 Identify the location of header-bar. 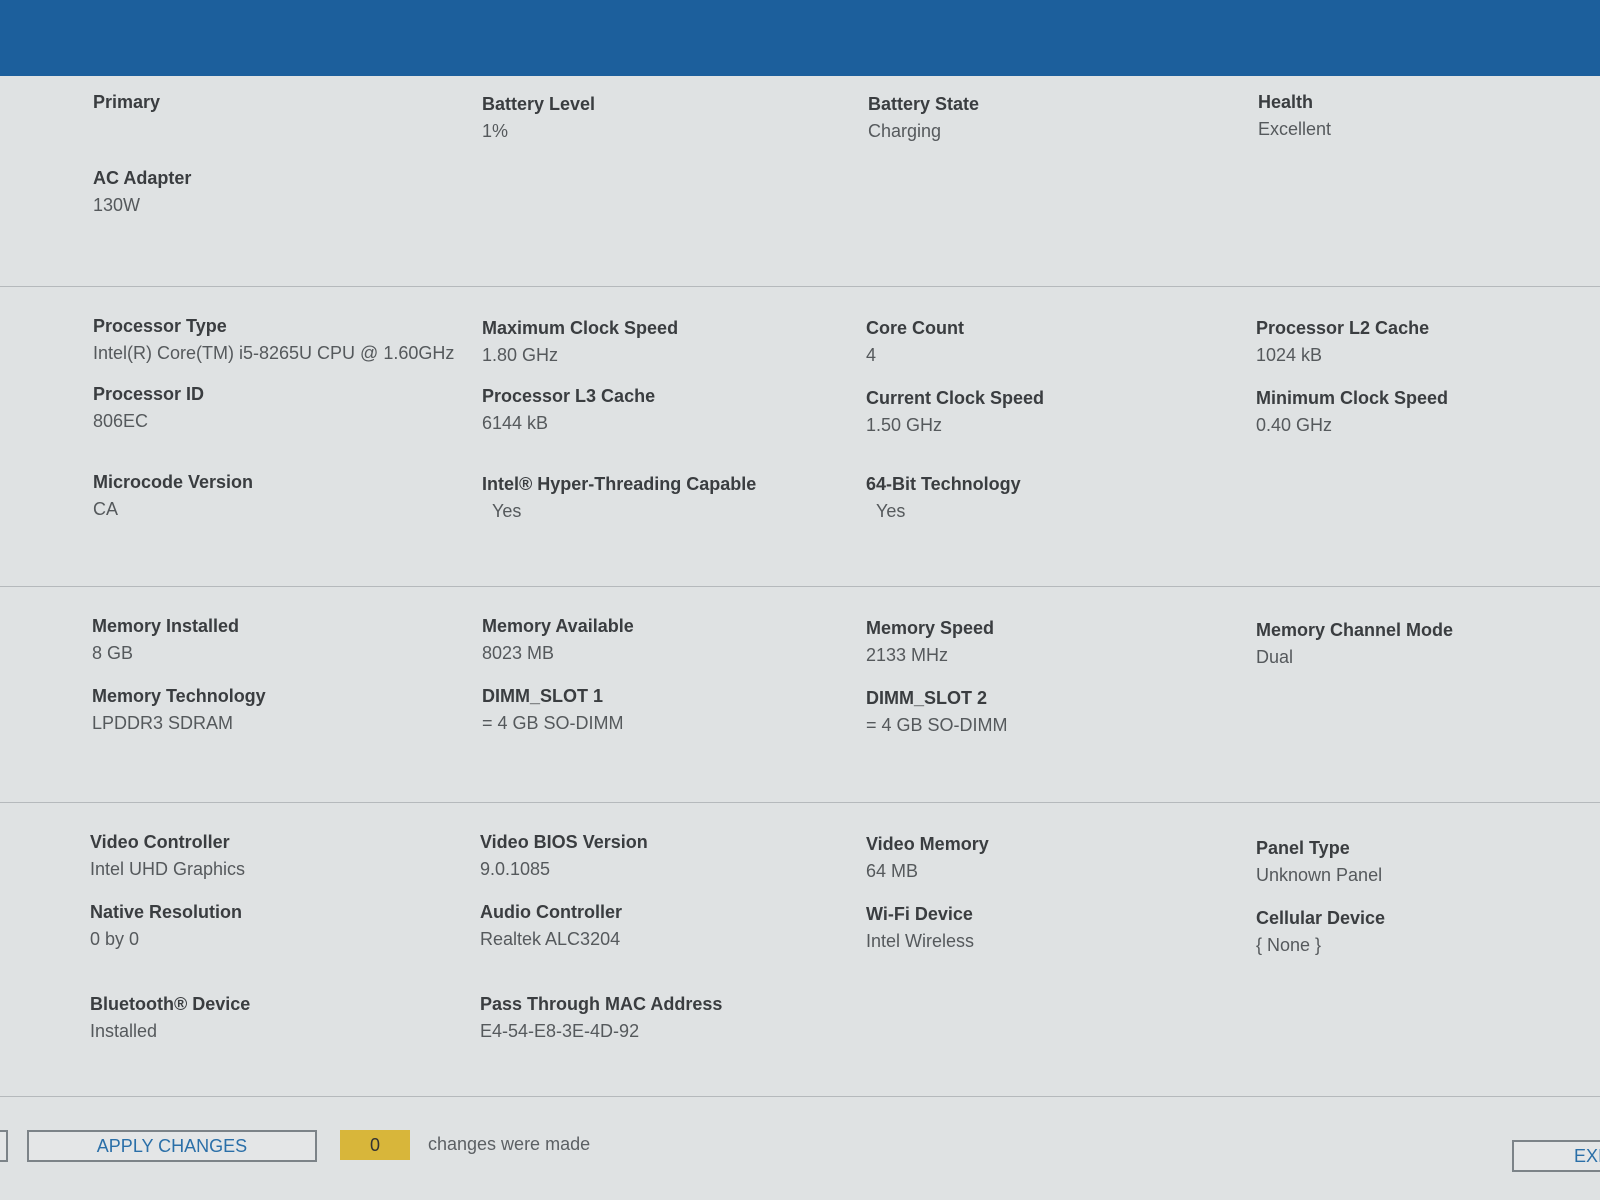
(800, 38).